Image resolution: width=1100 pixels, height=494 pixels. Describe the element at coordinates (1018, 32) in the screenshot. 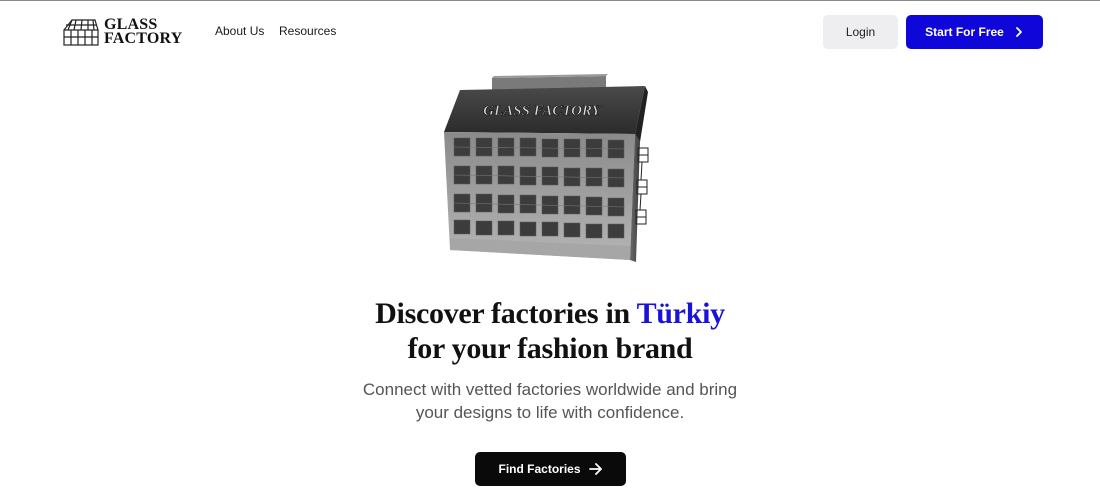

I see `chevron-right-icon` at that location.